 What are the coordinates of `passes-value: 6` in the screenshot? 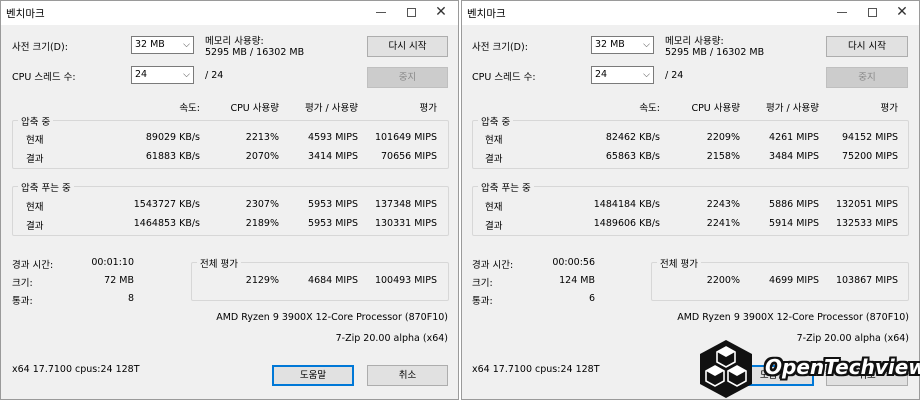 It's located at (591, 298).